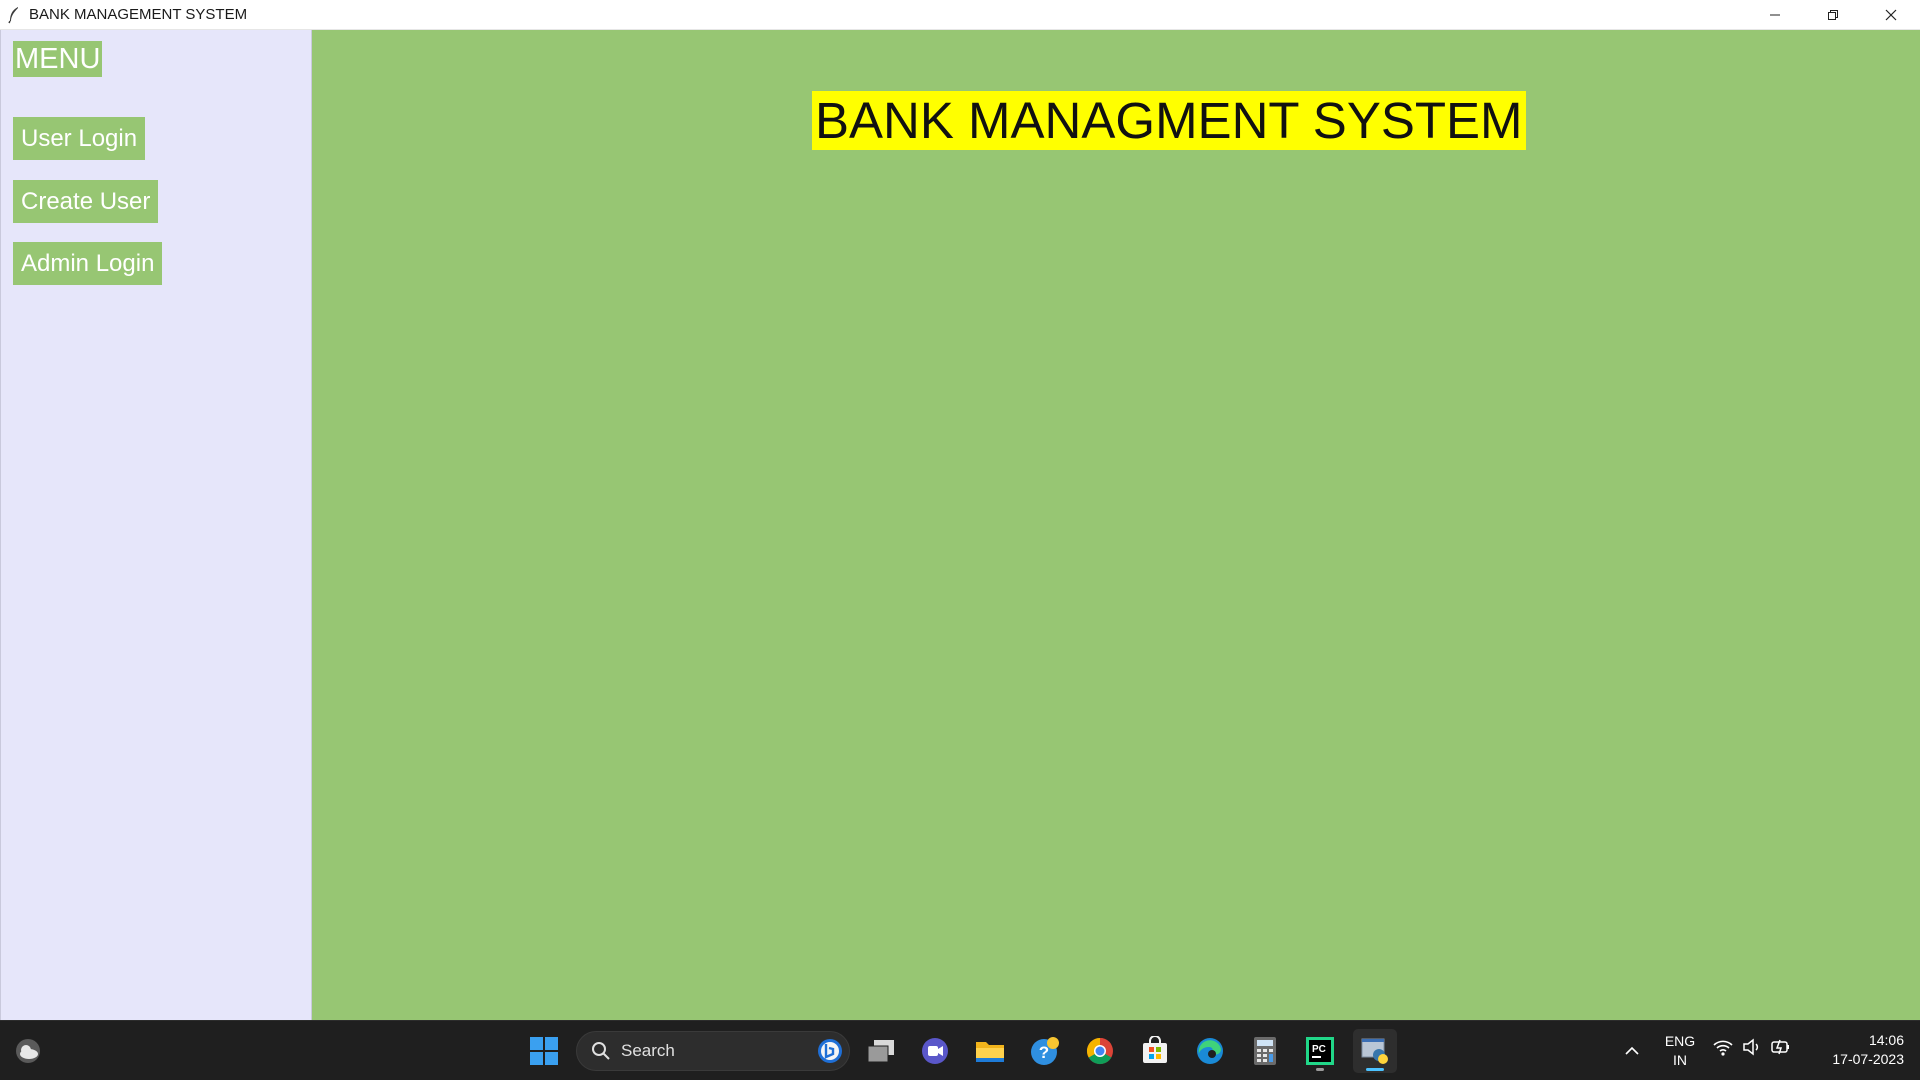 This screenshot has height=1080, width=1920. Describe the element at coordinates (79, 138) in the screenshot. I see `user-login-button: User Login` at that location.